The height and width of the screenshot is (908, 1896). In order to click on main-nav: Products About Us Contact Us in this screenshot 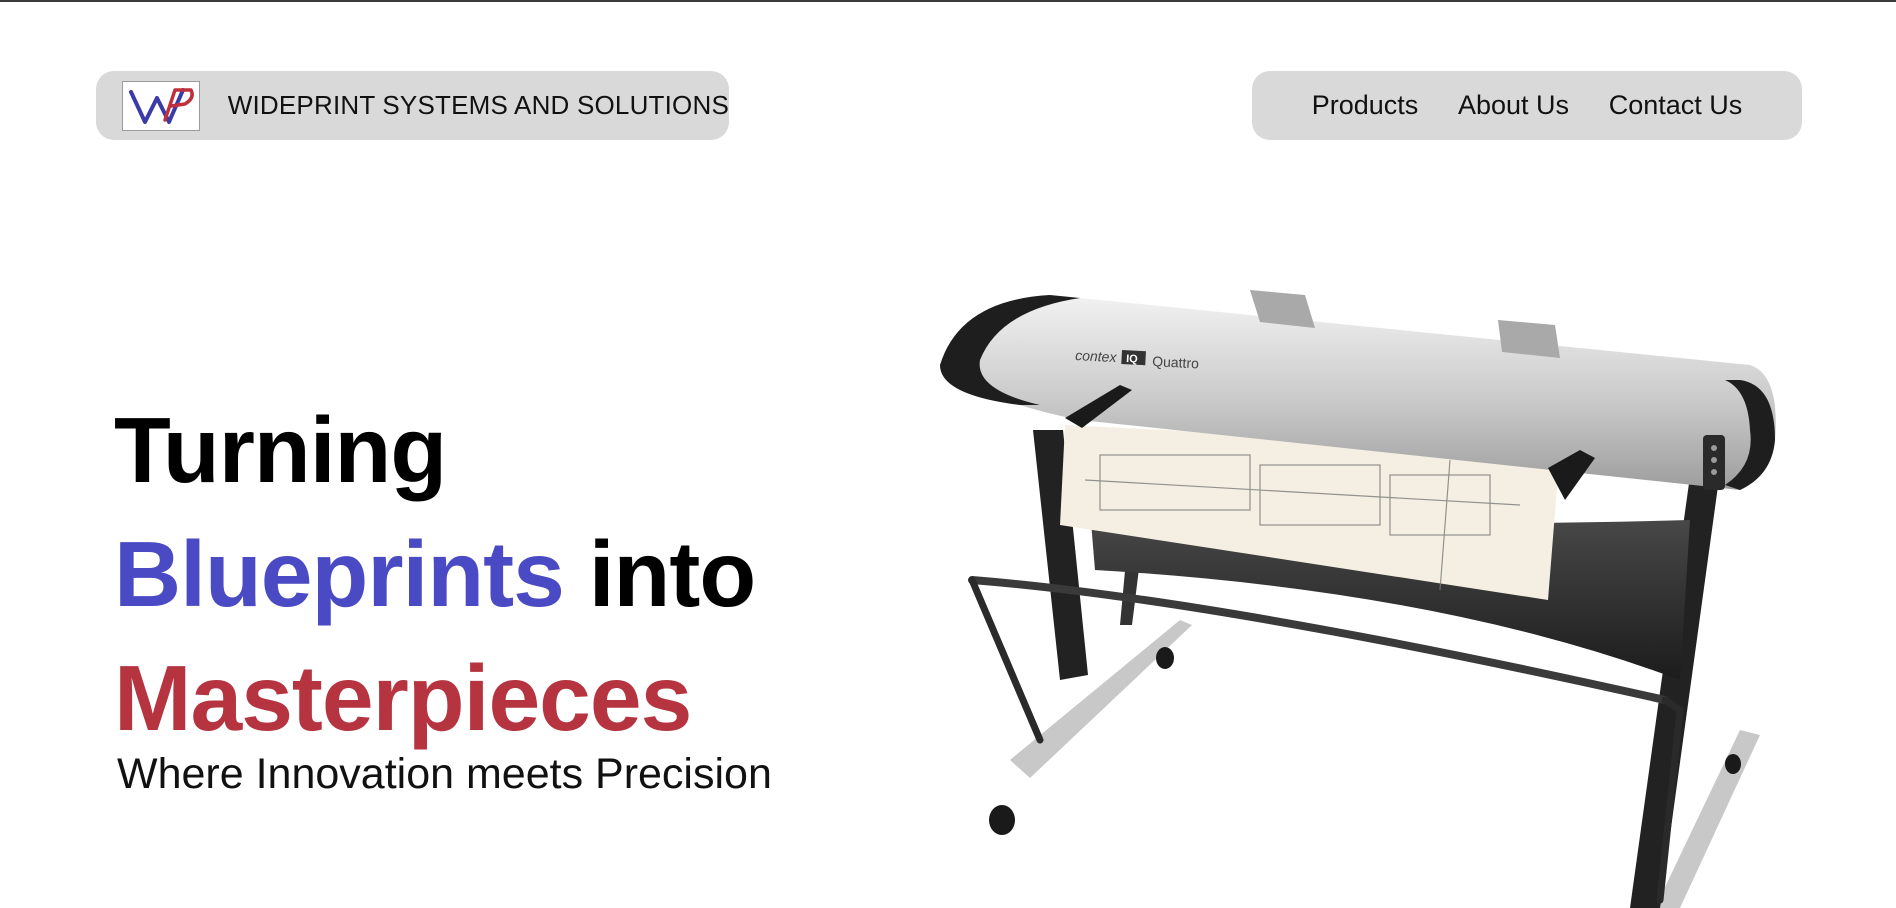, I will do `click(1527, 105)`.